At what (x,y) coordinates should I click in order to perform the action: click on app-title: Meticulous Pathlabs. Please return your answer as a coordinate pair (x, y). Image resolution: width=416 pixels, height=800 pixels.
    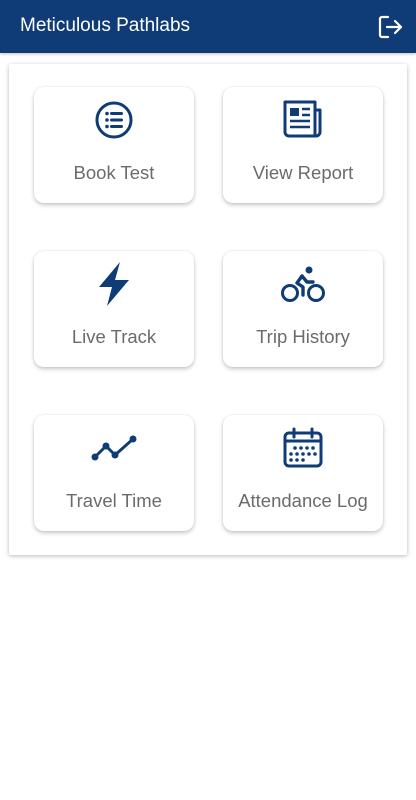
    Looking at the image, I should click on (105, 25).